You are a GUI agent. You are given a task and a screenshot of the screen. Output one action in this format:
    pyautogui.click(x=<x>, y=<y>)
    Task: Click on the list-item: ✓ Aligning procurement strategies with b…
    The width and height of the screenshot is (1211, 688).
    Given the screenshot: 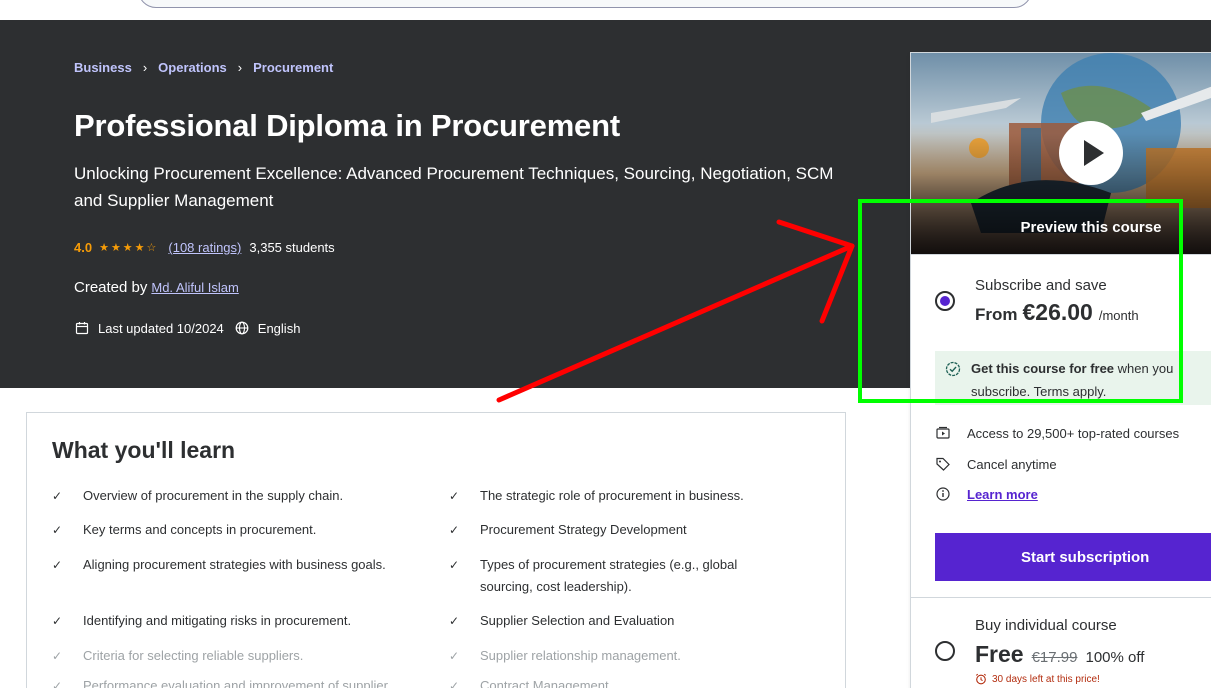 What is the action you would take?
    pyautogui.click(x=237, y=565)
    